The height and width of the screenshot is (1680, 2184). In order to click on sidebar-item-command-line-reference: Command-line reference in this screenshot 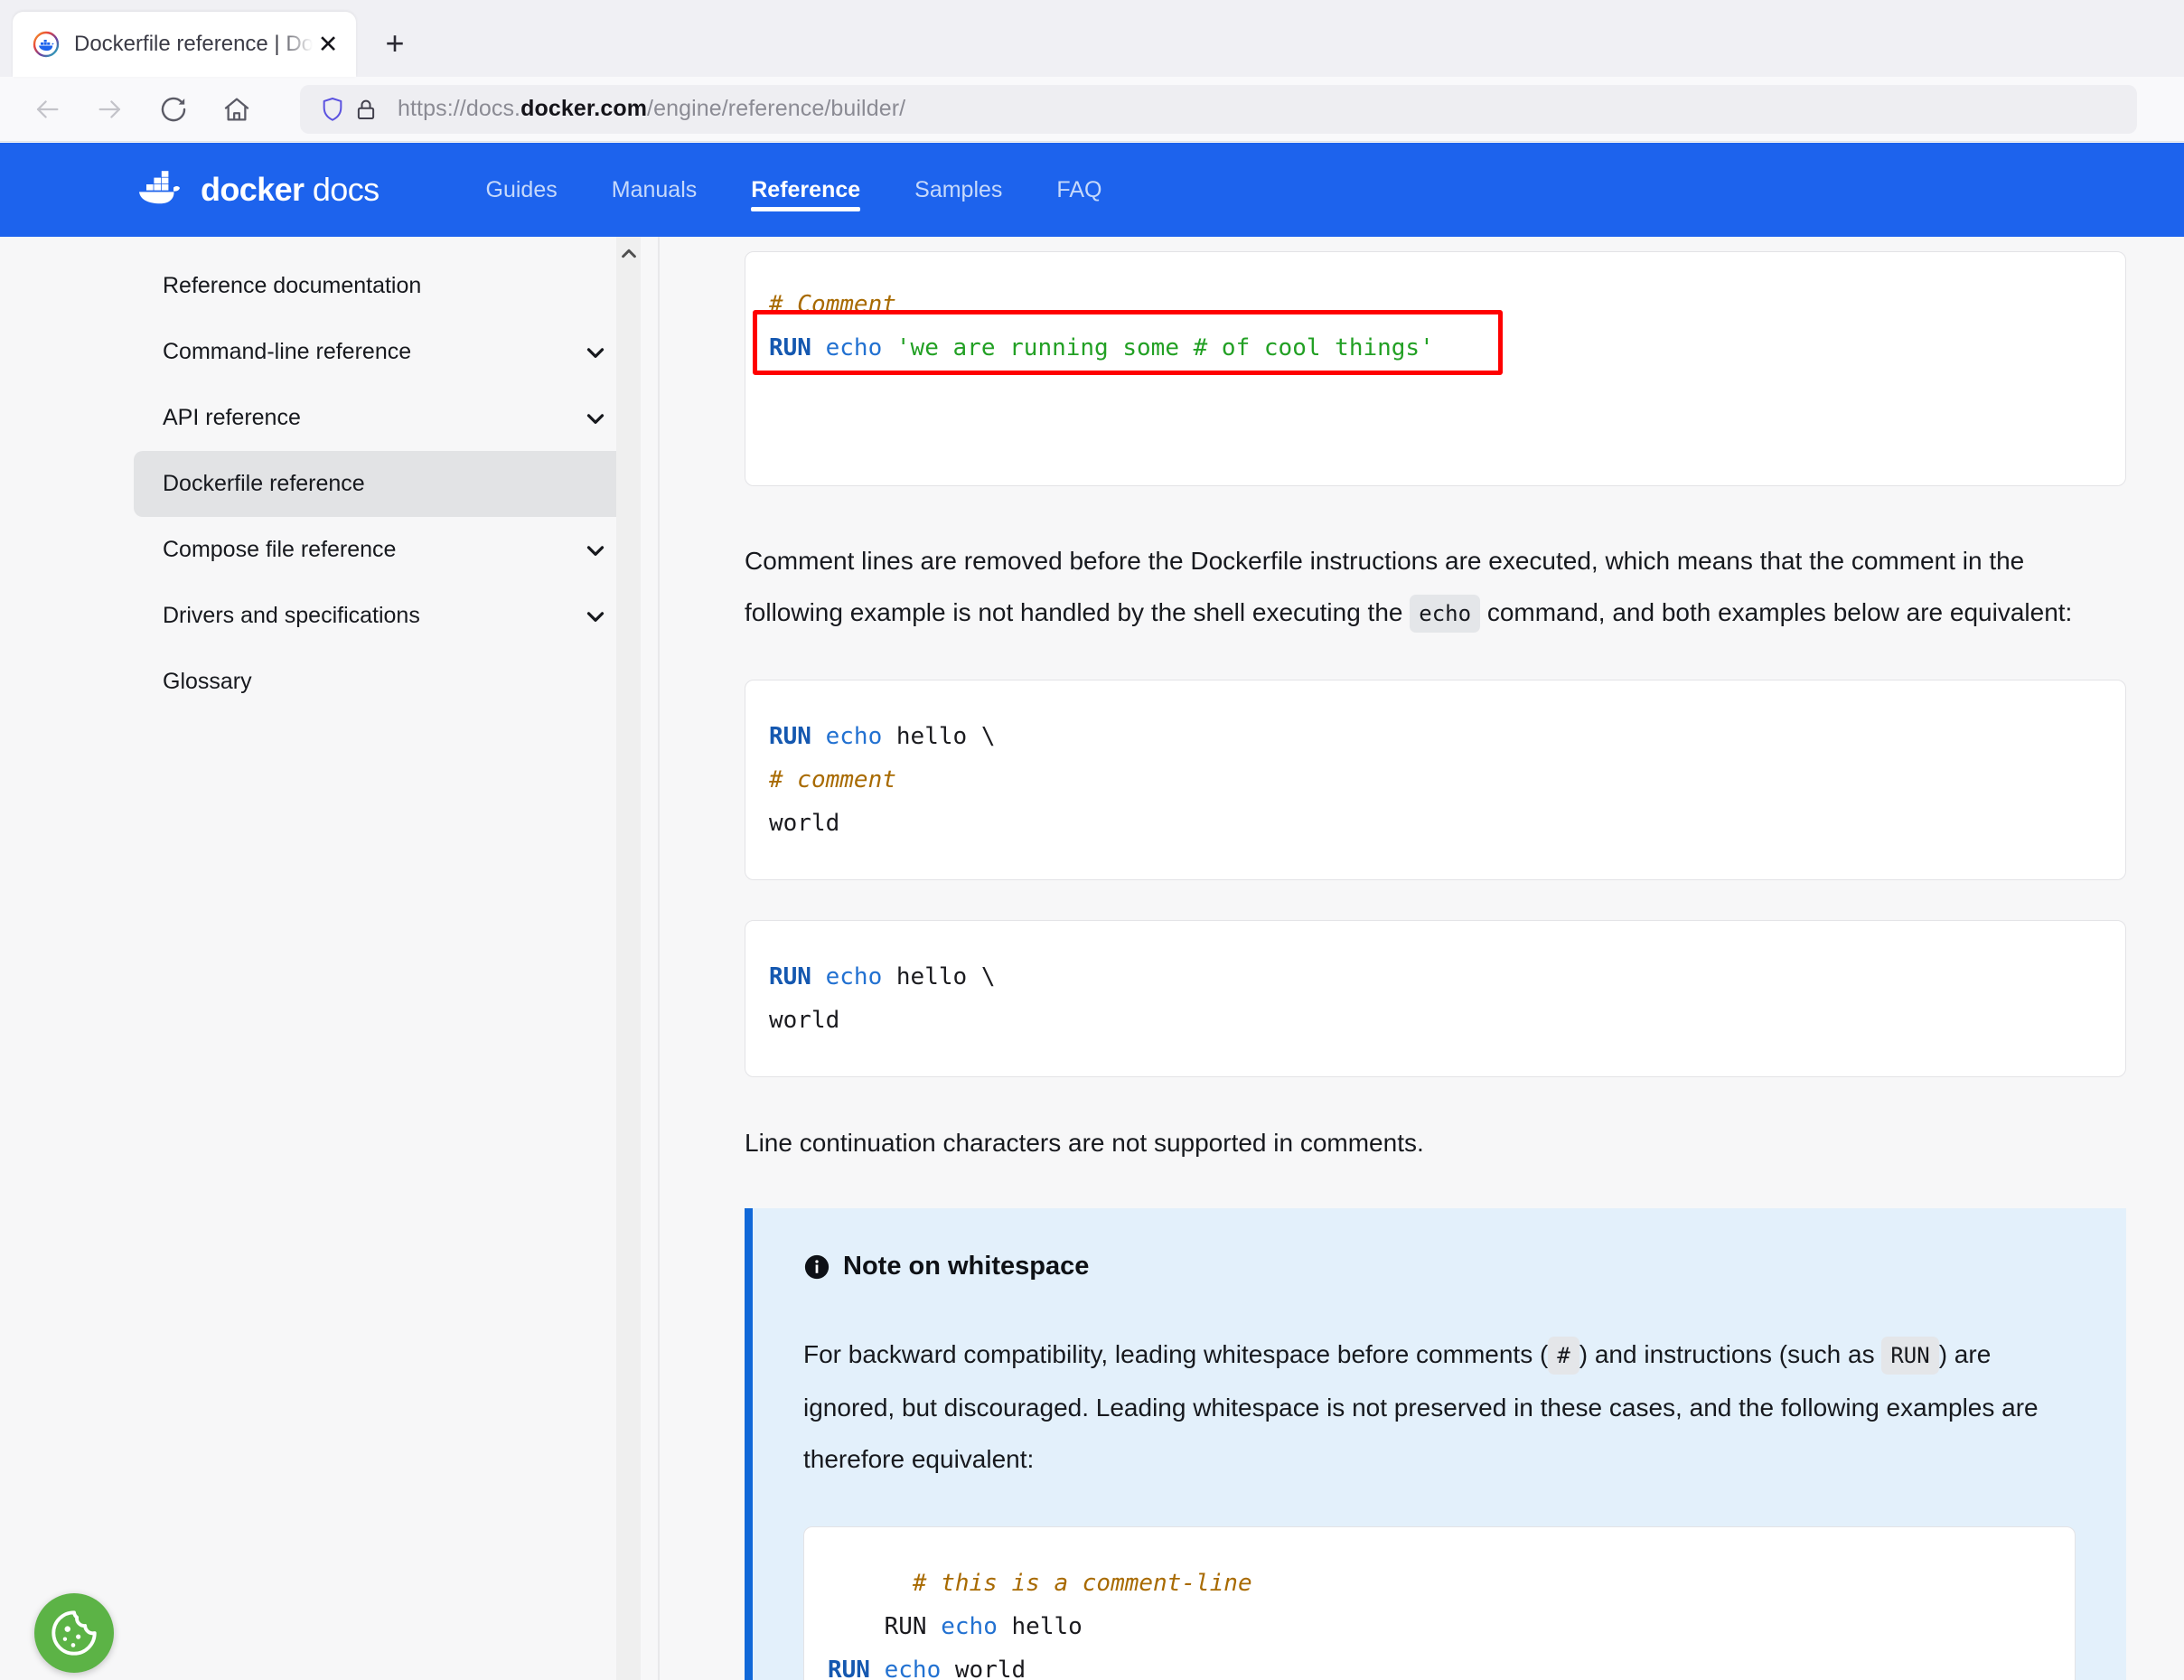, I will do `click(384, 352)`.